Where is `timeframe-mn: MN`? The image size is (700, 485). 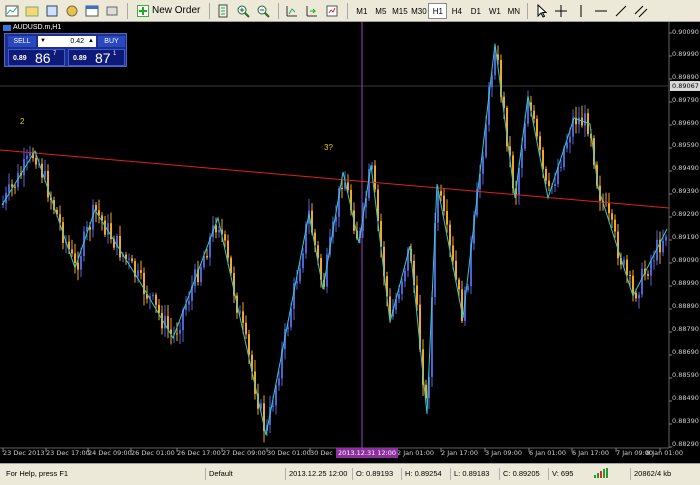
timeframe-mn: MN is located at coordinates (513, 11).